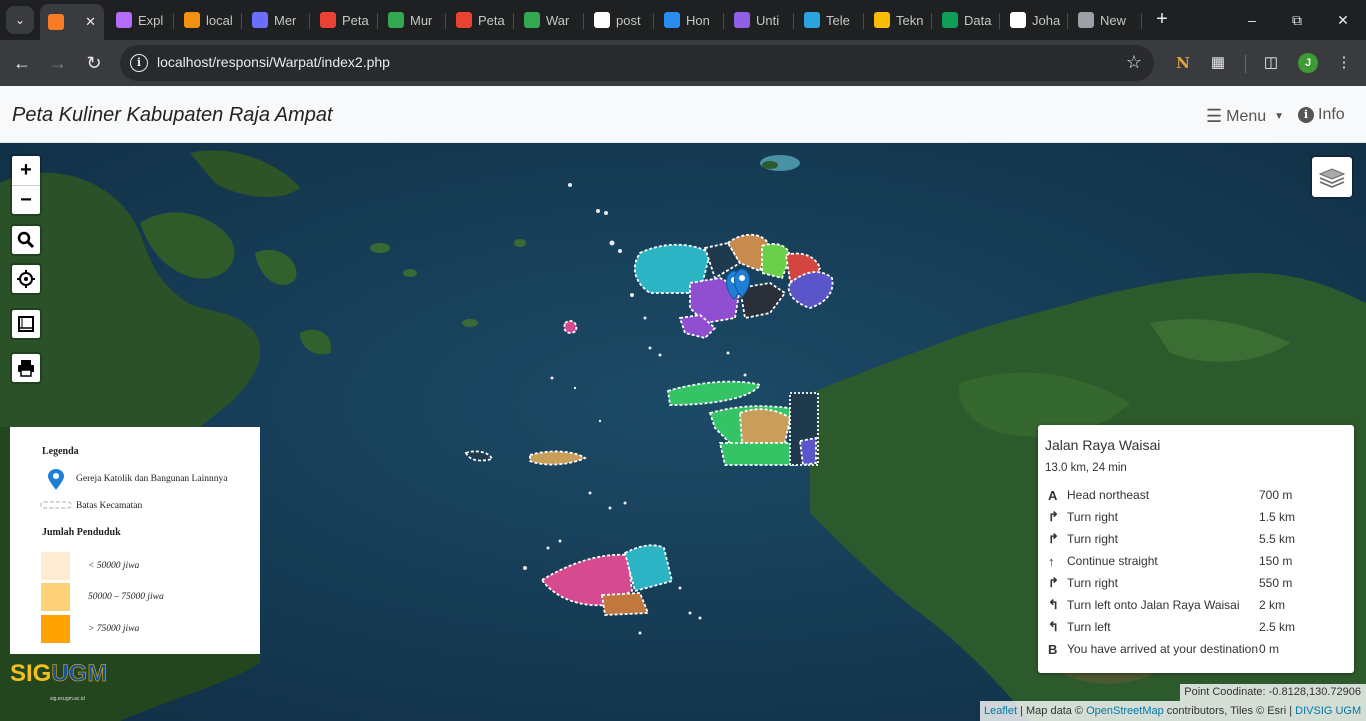 This screenshot has height=721, width=1366. I want to click on reload-icon: ↻, so click(94, 63).